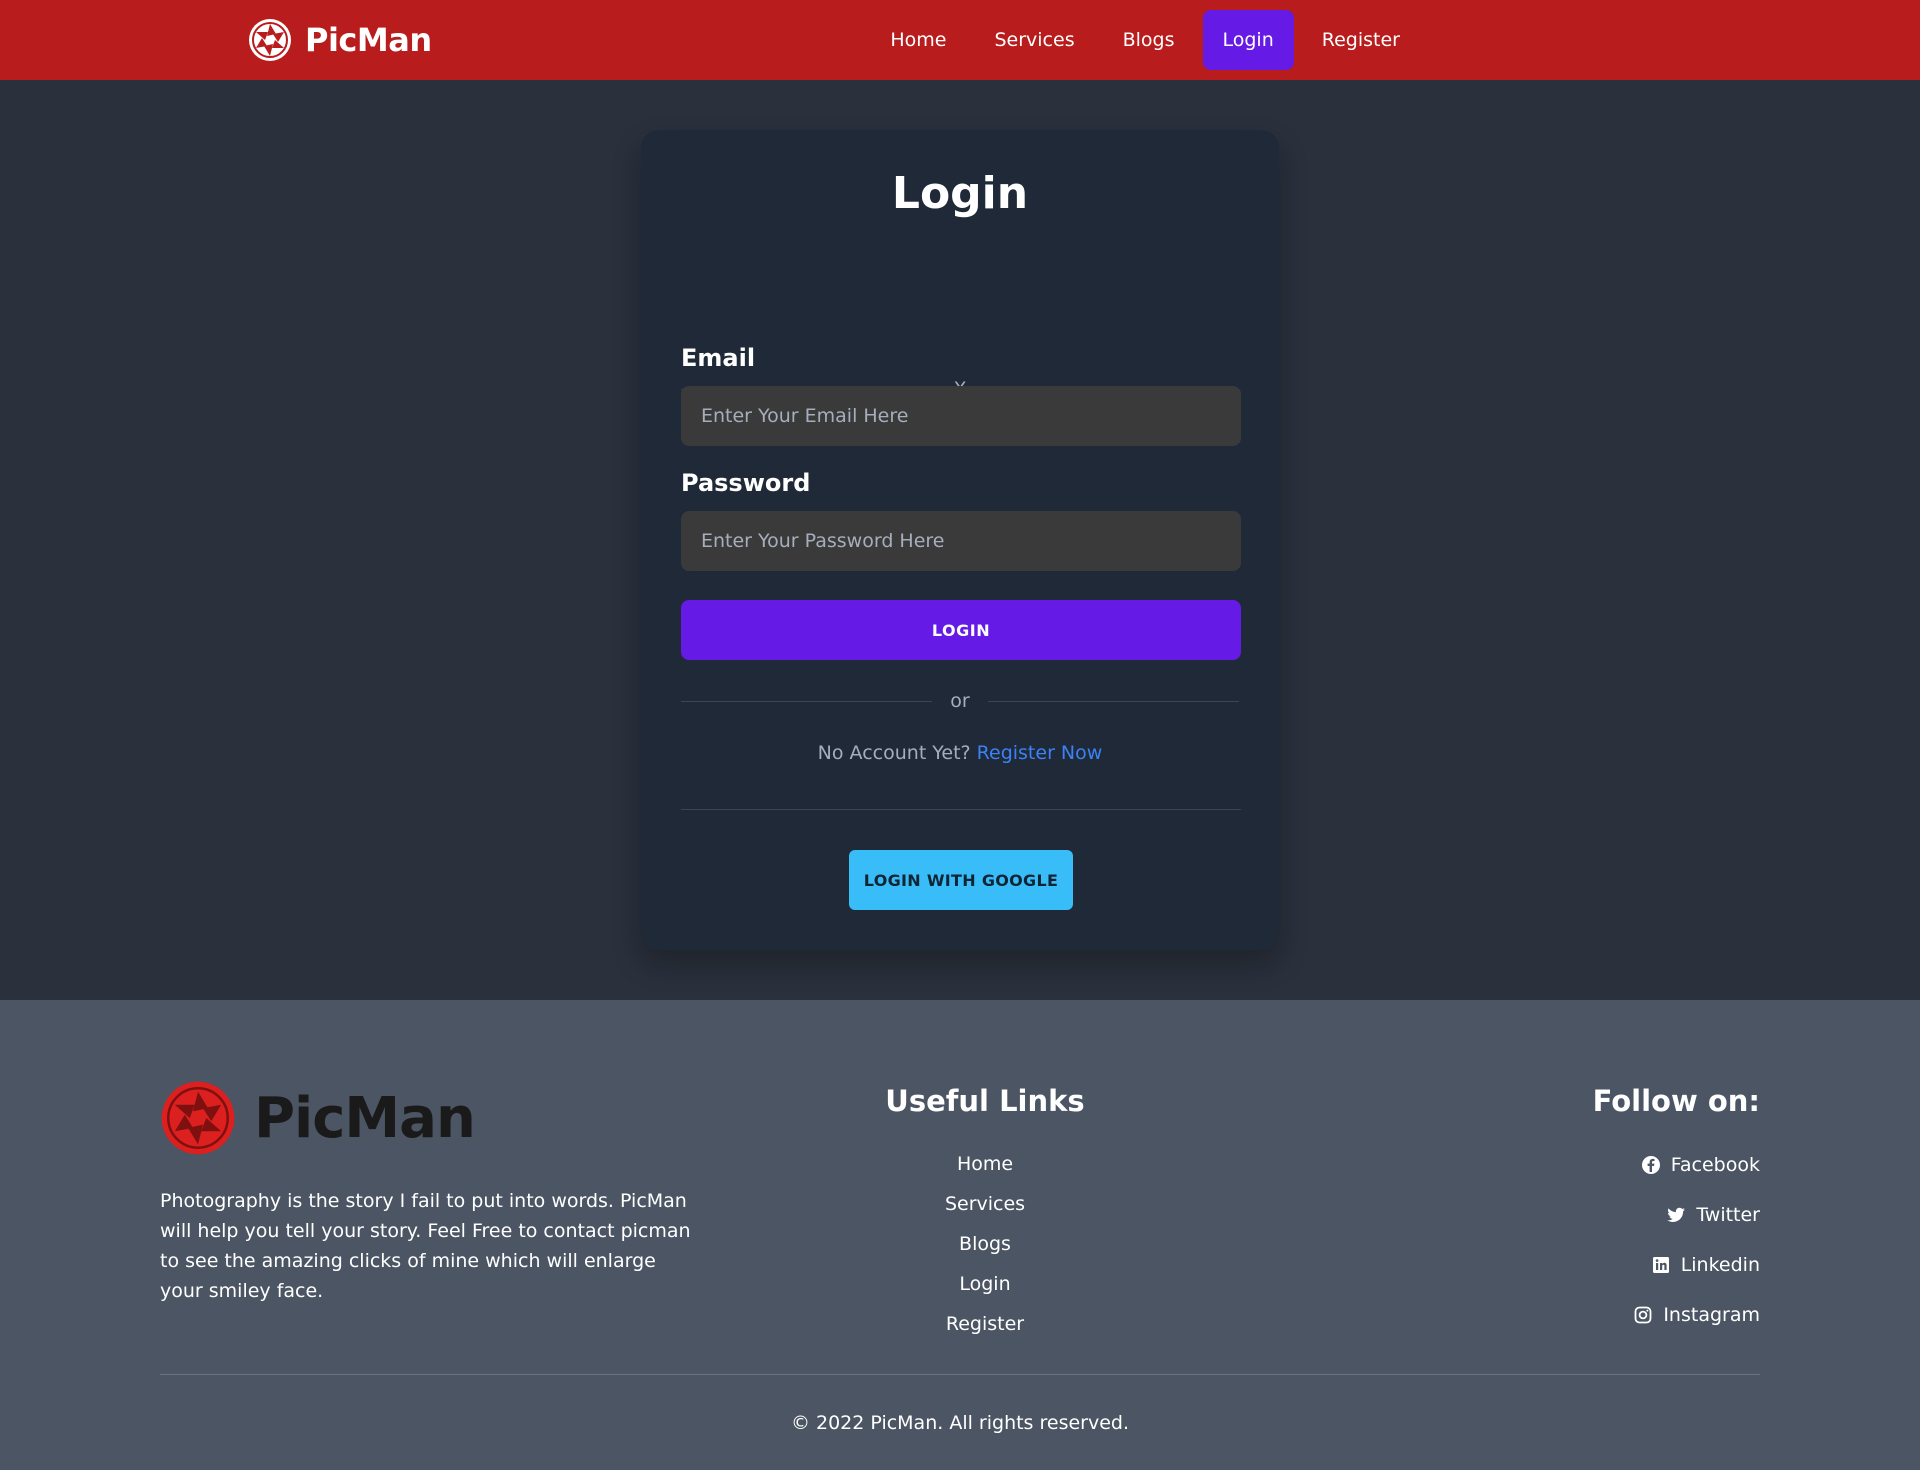 This screenshot has height=1470, width=1920. What do you see at coordinates (1715, 1165) in the screenshot?
I see `social-link-facebook: Facebook` at bounding box center [1715, 1165].